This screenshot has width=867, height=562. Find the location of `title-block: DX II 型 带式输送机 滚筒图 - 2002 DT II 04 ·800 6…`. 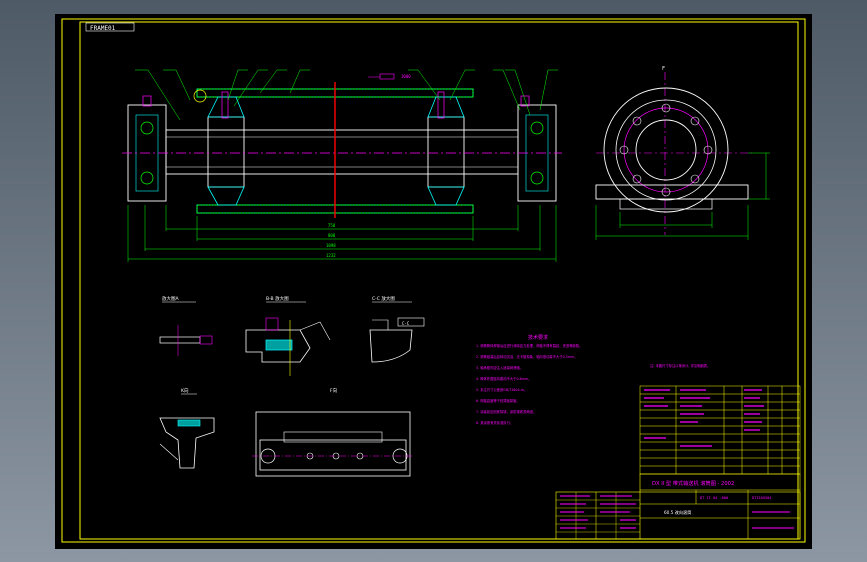

title-block: DX II 型 带式输送机 滚筒图 - 2002 DT II 04 ·800 6… is located at coordinates (678, 506).